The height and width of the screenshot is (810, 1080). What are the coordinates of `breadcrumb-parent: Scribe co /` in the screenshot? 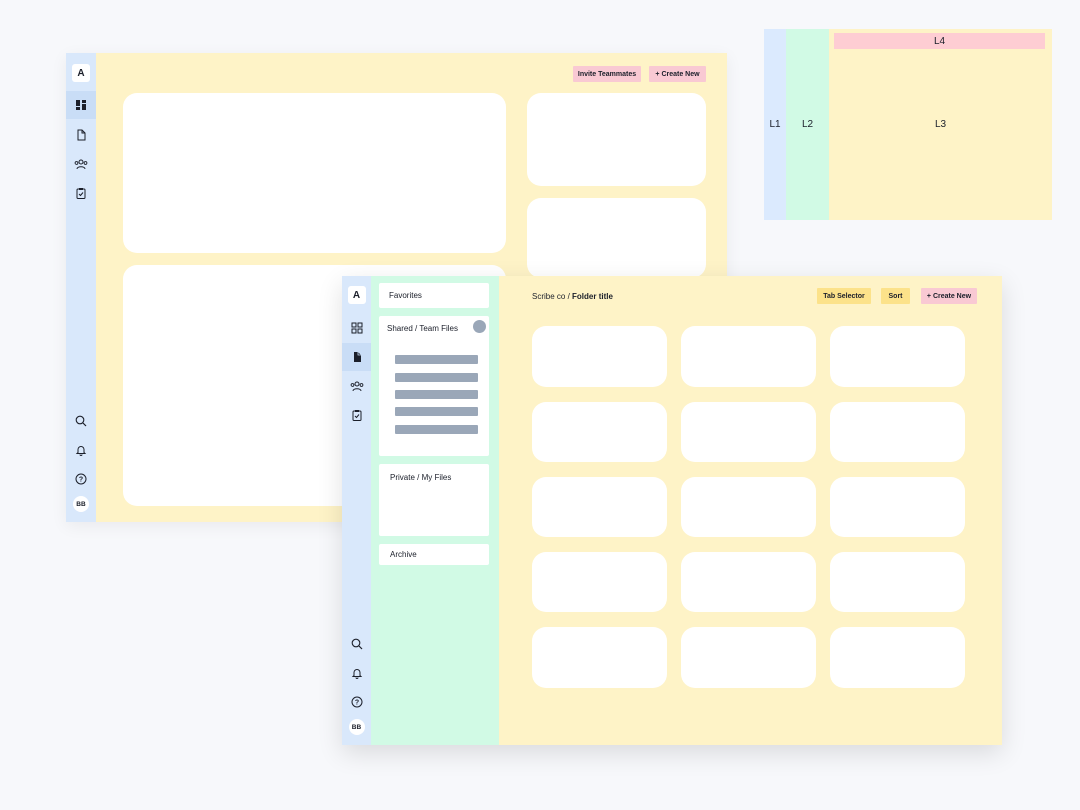 It's located at (551, 296).